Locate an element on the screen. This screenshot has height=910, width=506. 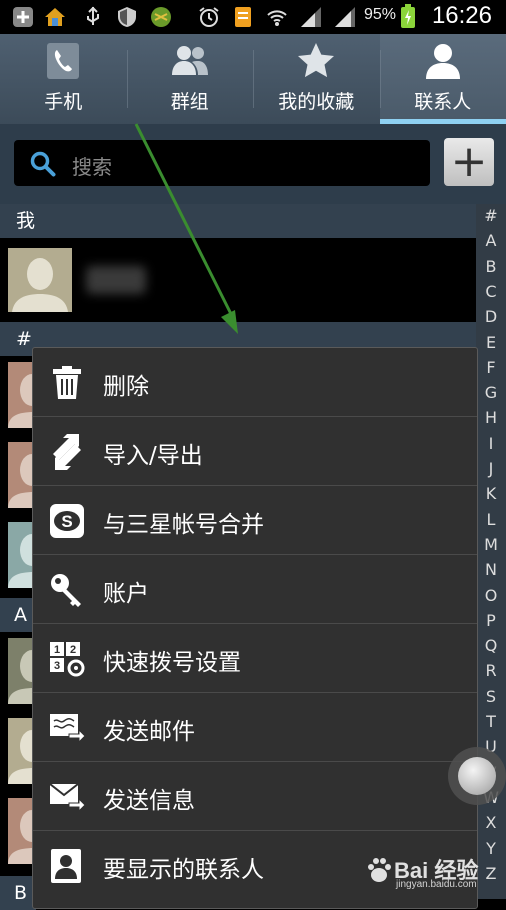
usb-icon is located at coordinates (93, 17).